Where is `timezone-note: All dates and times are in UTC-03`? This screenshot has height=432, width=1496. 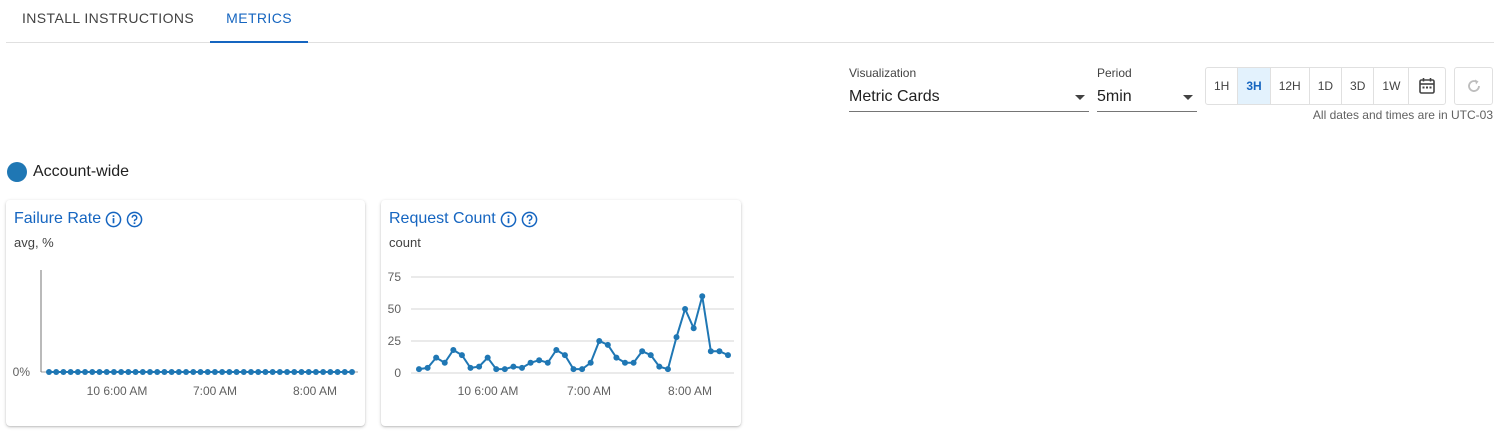 timezone-note: All dates and times are in UTC-03 is located at coordinates (1402, 115).